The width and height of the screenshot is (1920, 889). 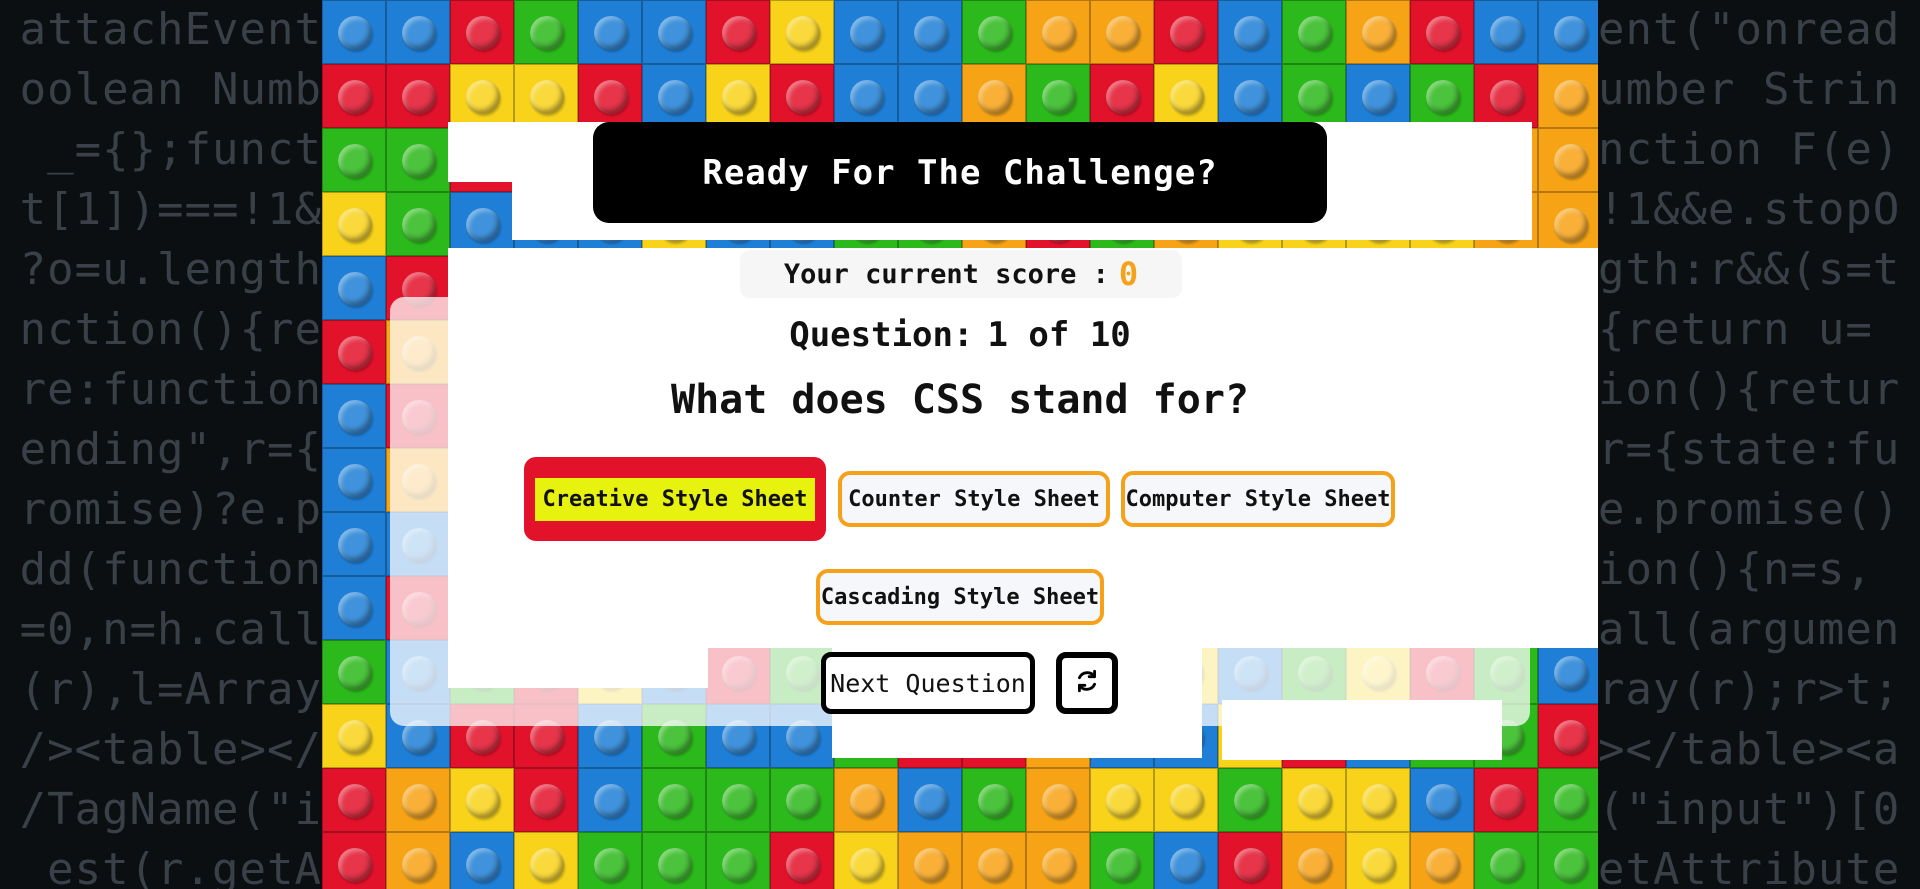 I want to click on answer-option-computer: Computer Style Sheet, so click(x=1258, y=499).